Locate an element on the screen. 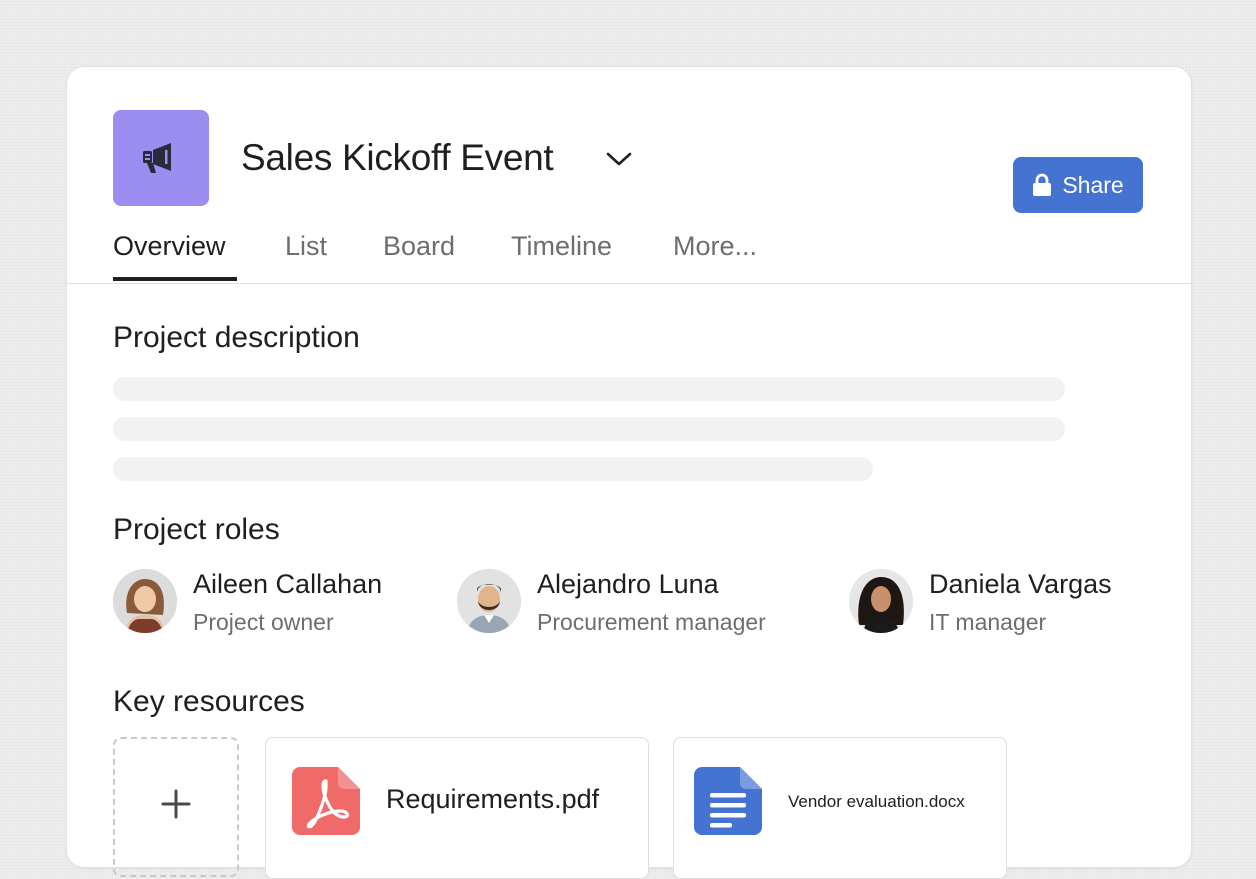 The image size is (1256, 879). key-resources-heading: Key resources is located at coordinates (209, 701).